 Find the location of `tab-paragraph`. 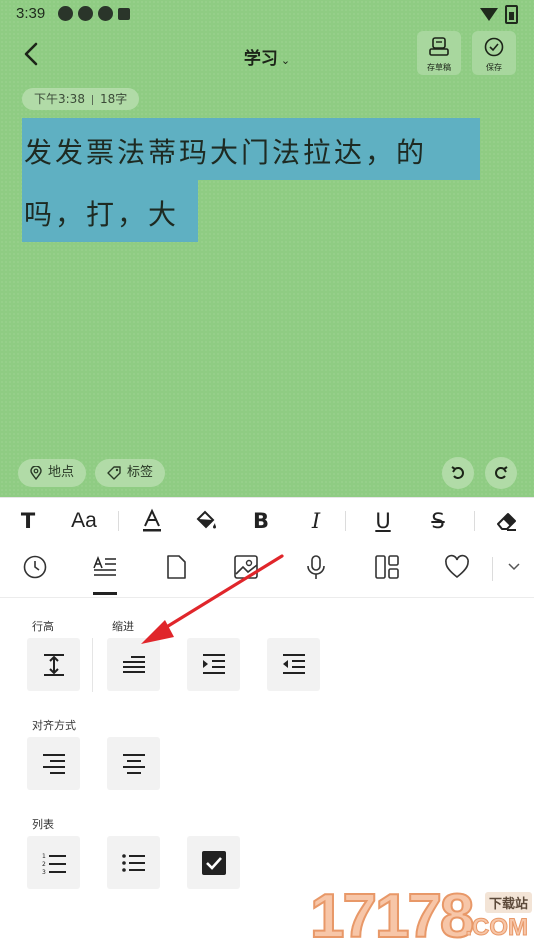

tab-paragraph is located at coordinates (105, 568).